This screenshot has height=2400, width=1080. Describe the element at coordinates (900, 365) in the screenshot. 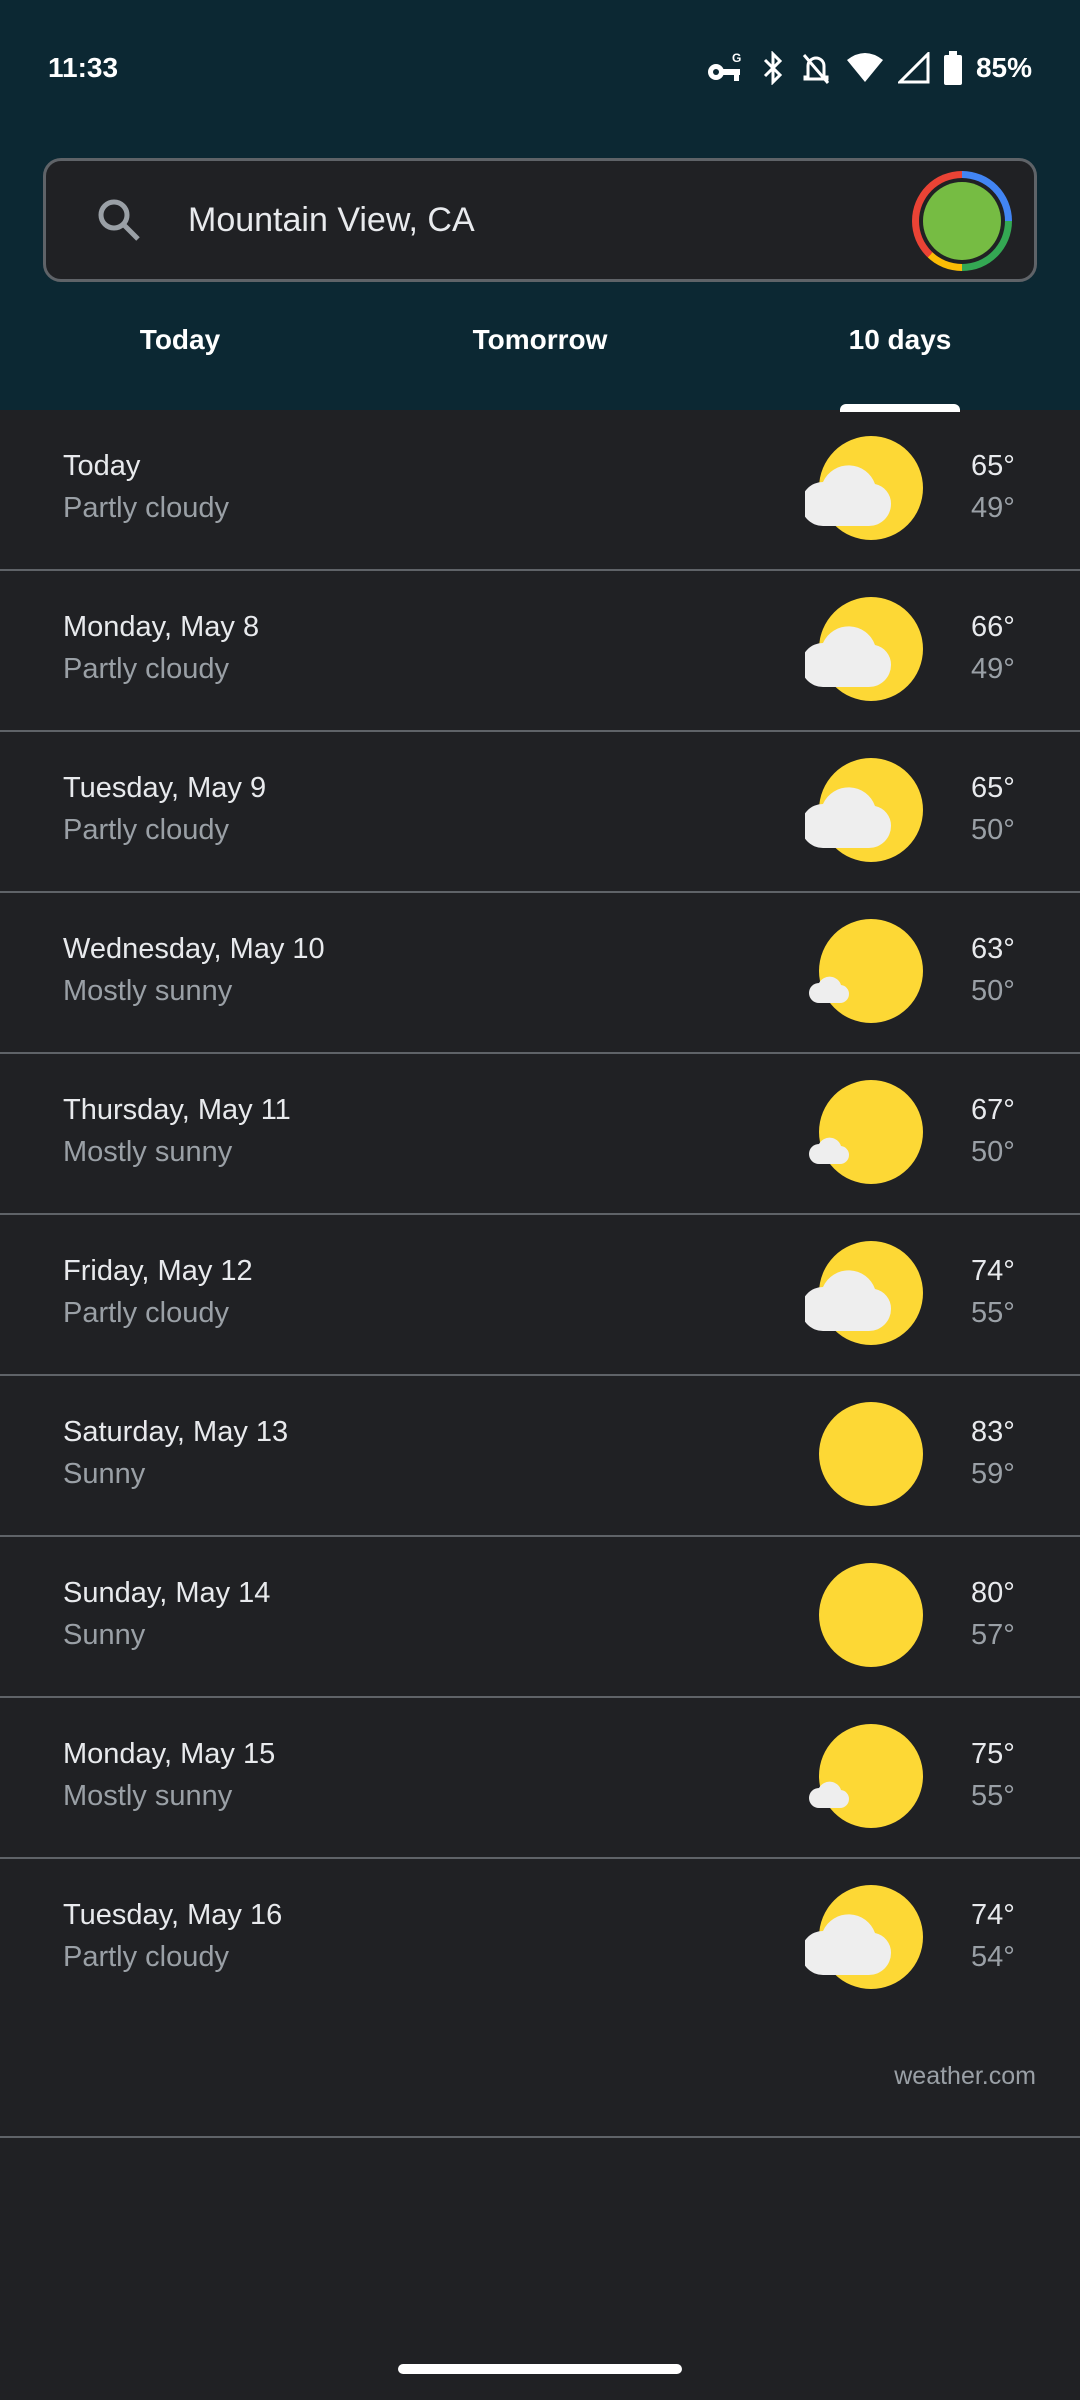

I see `tab-10-days: 10 days` at that location.